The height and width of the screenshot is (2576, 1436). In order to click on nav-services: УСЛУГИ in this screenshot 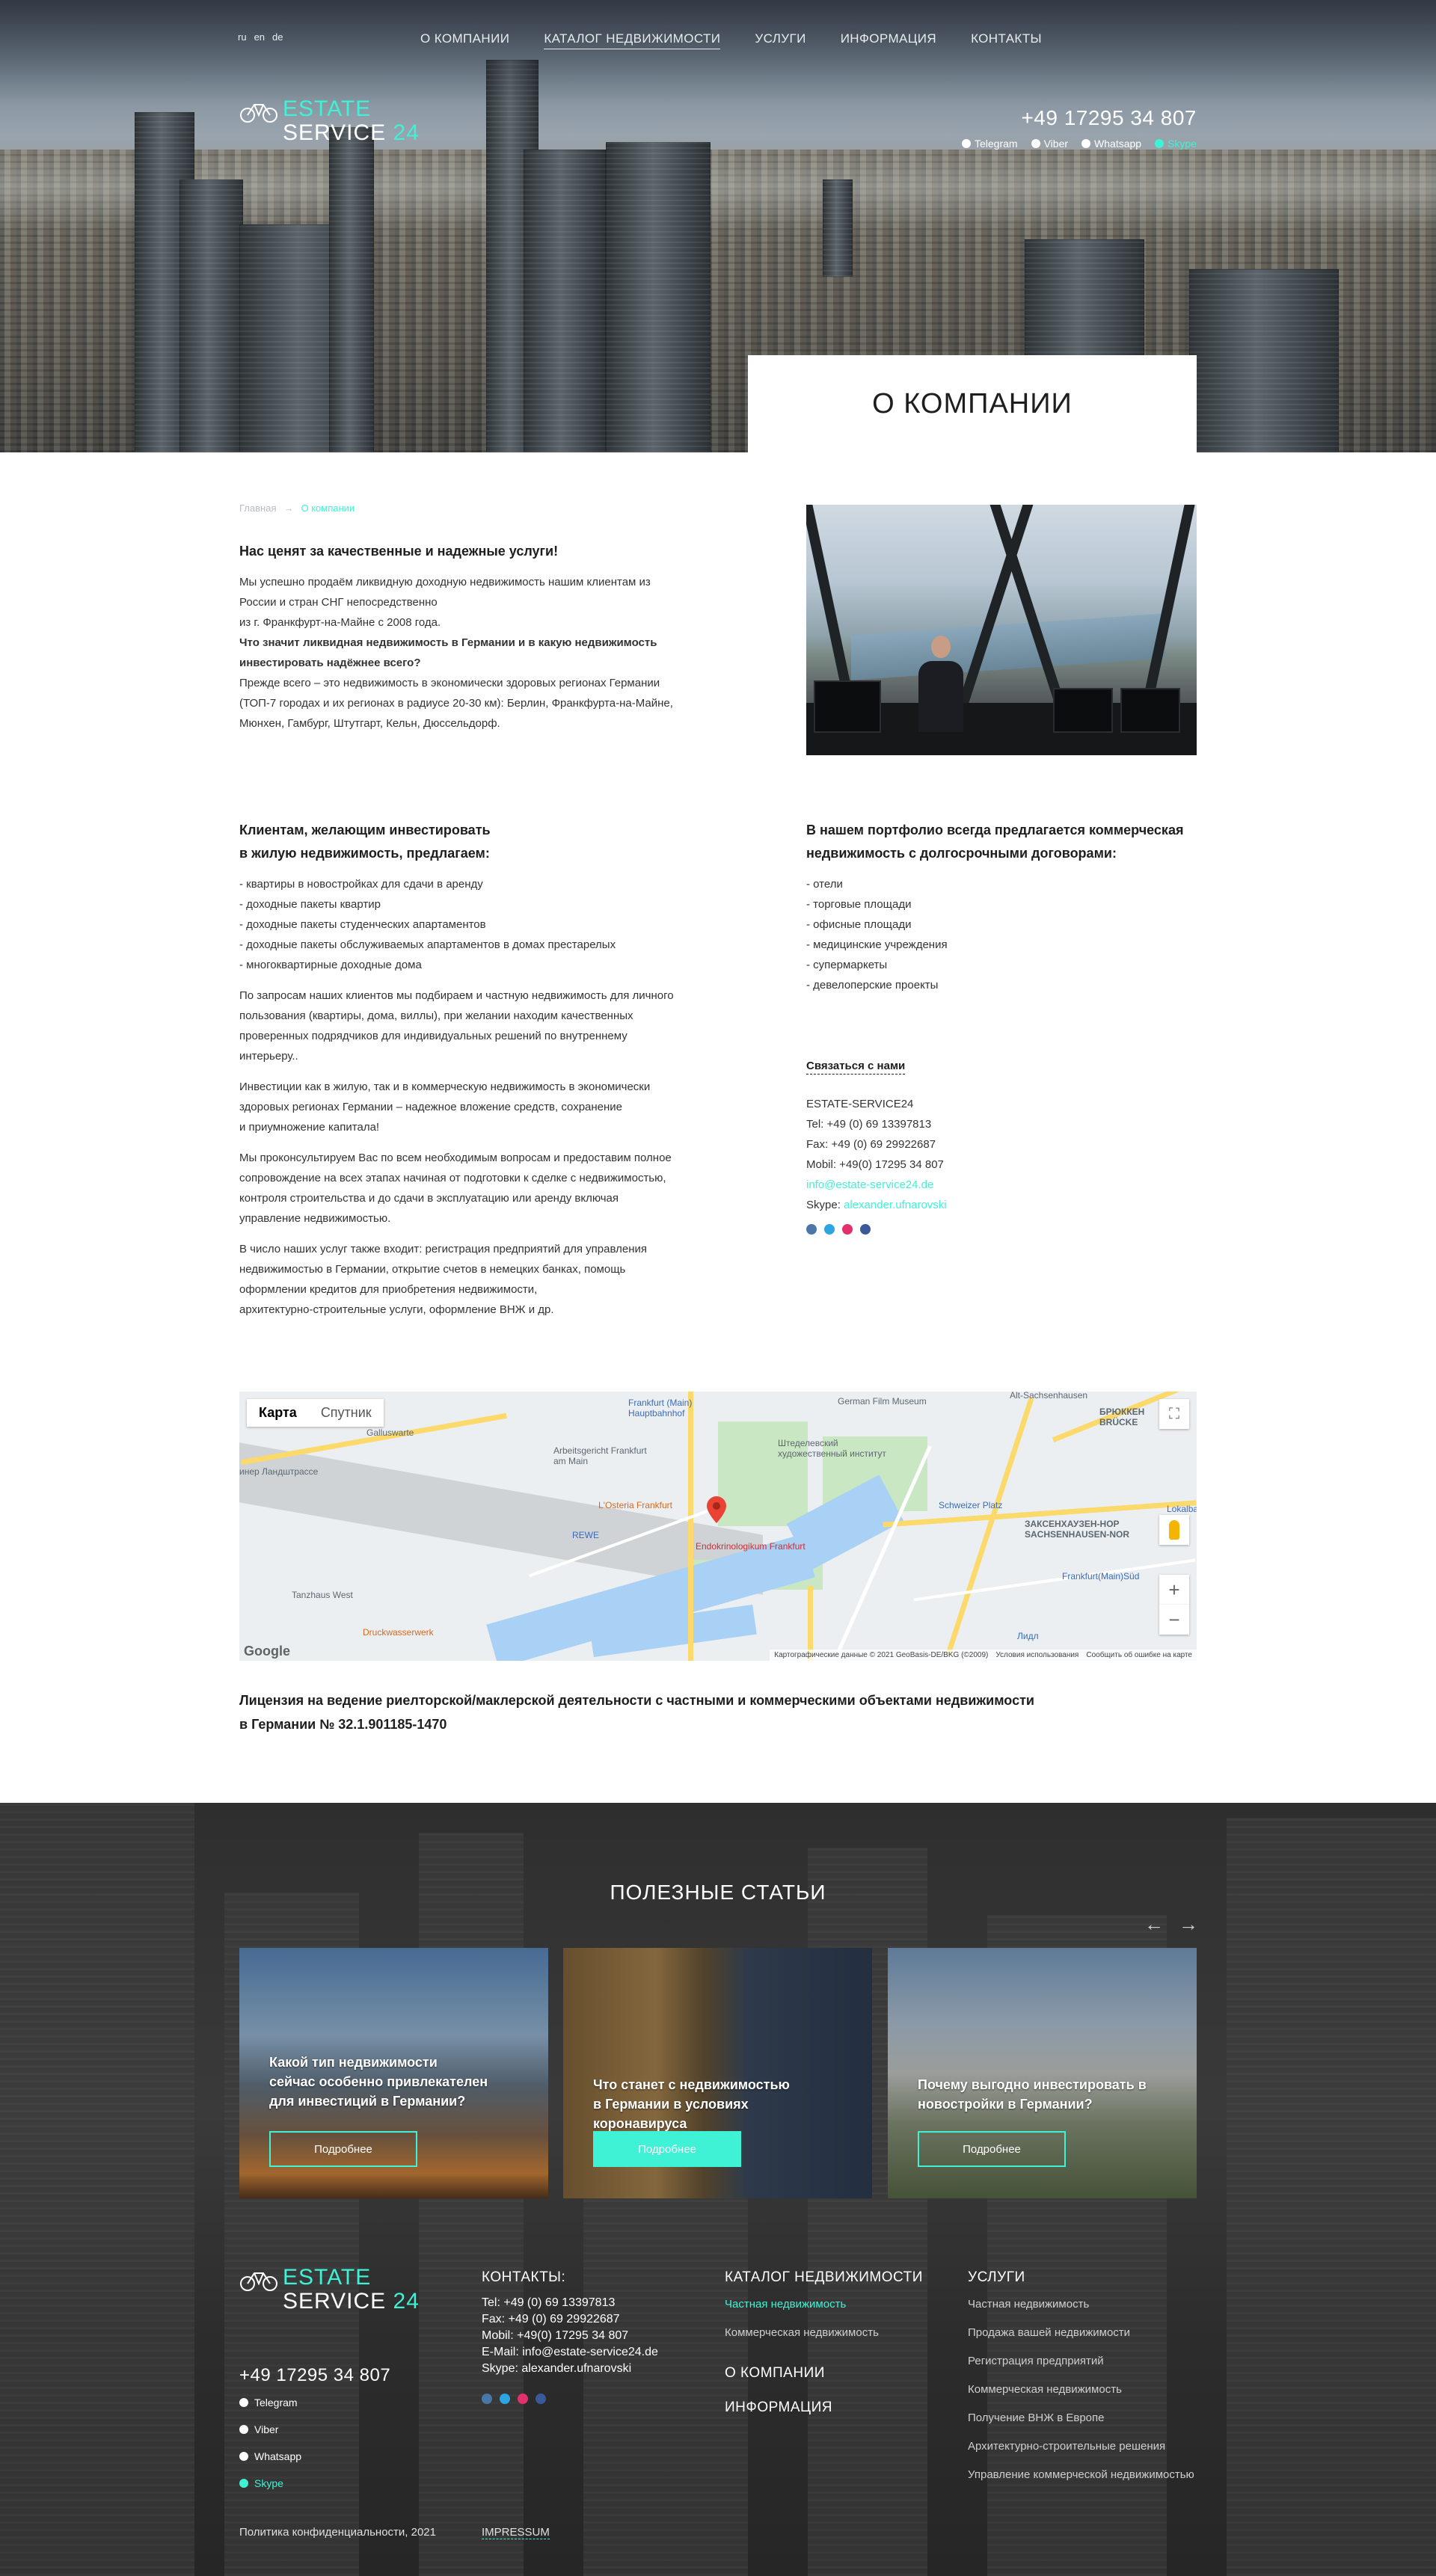, I will do `click(780, 40)`.